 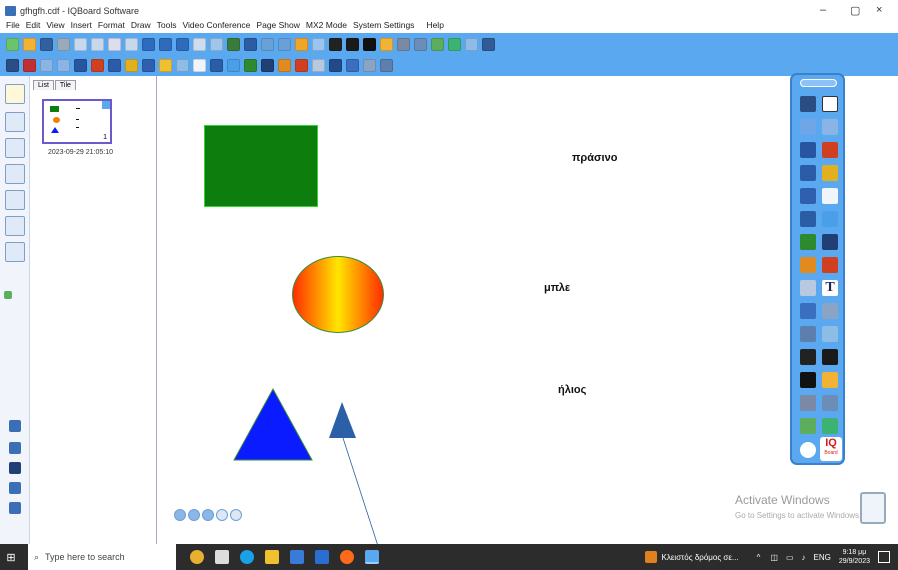 I want to click on menu-video-conference: Video Conference, so click(x=217, y=25).